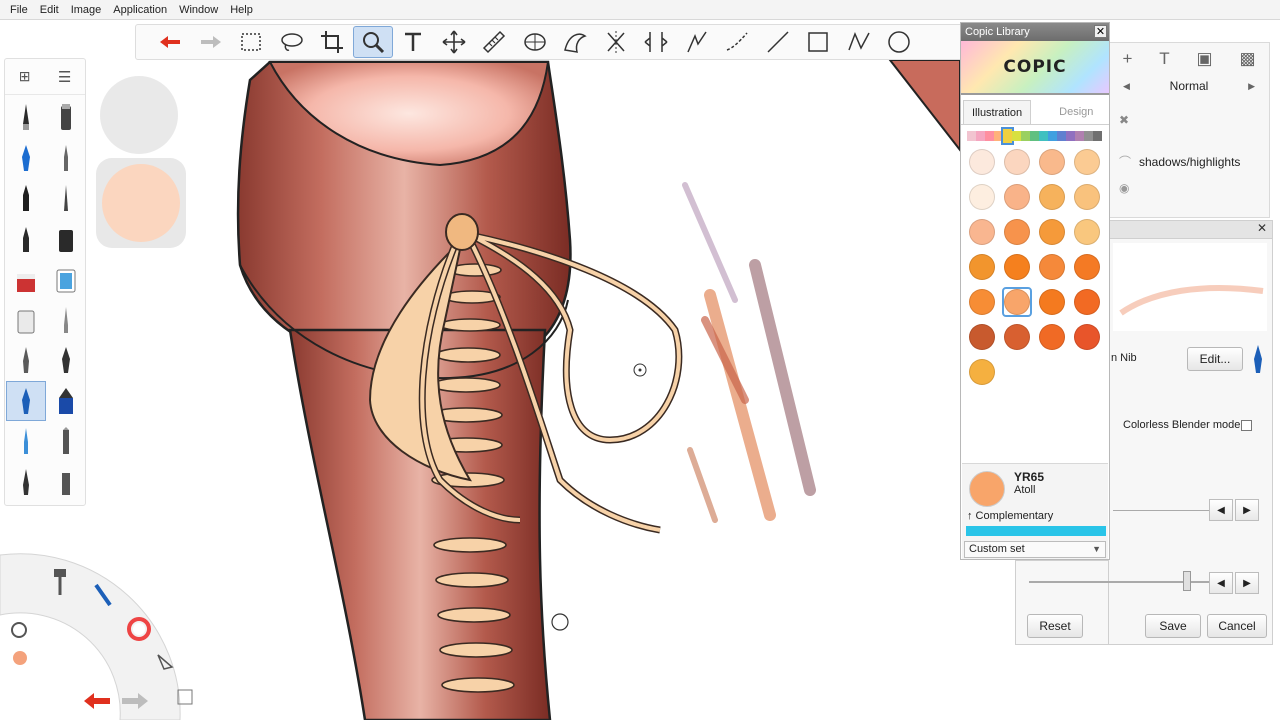 This screenshot has height=720, width=1280. Describe the element at coordinates (26, 360) in the screenshot. I see `synthetic-brush` at that location.